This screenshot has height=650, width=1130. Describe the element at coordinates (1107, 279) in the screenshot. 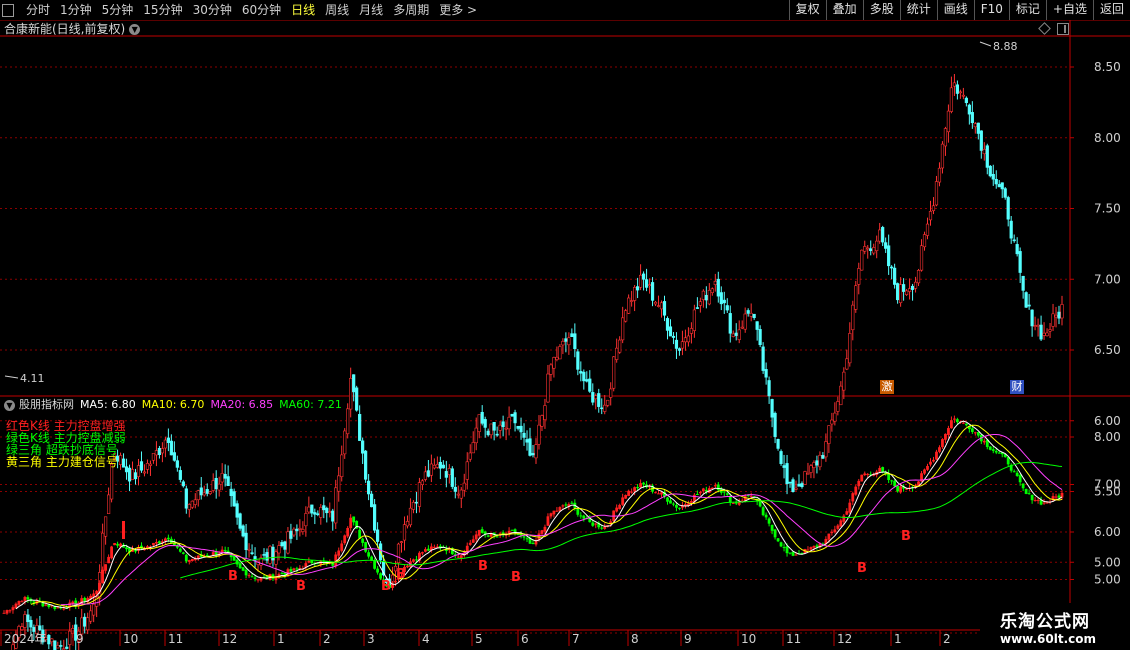

I see `main-price-label: 7.00` at that location.